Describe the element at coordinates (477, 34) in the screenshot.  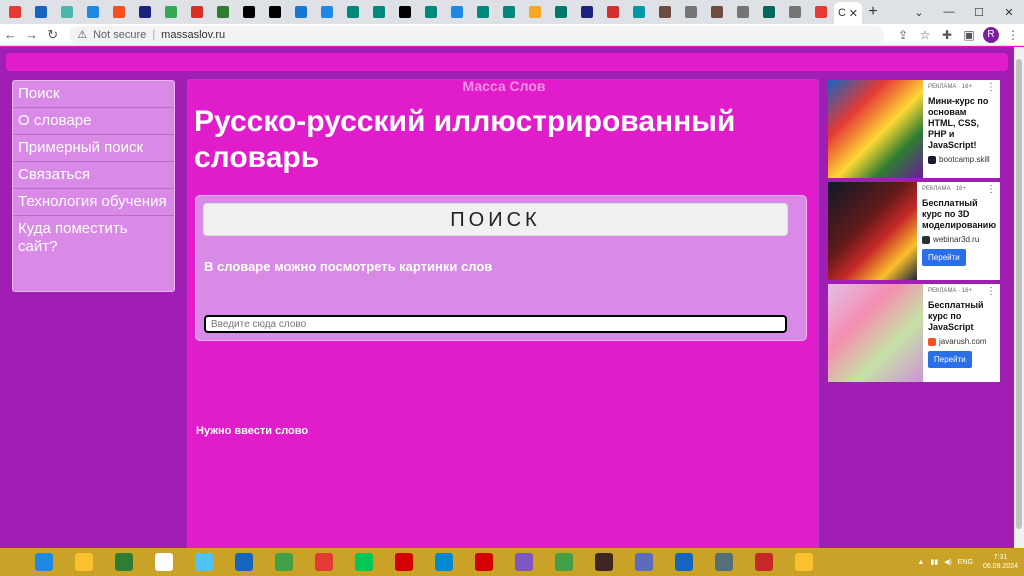
I see `address-bar: ⚠ Not secure | massaslov.ru` at that location.